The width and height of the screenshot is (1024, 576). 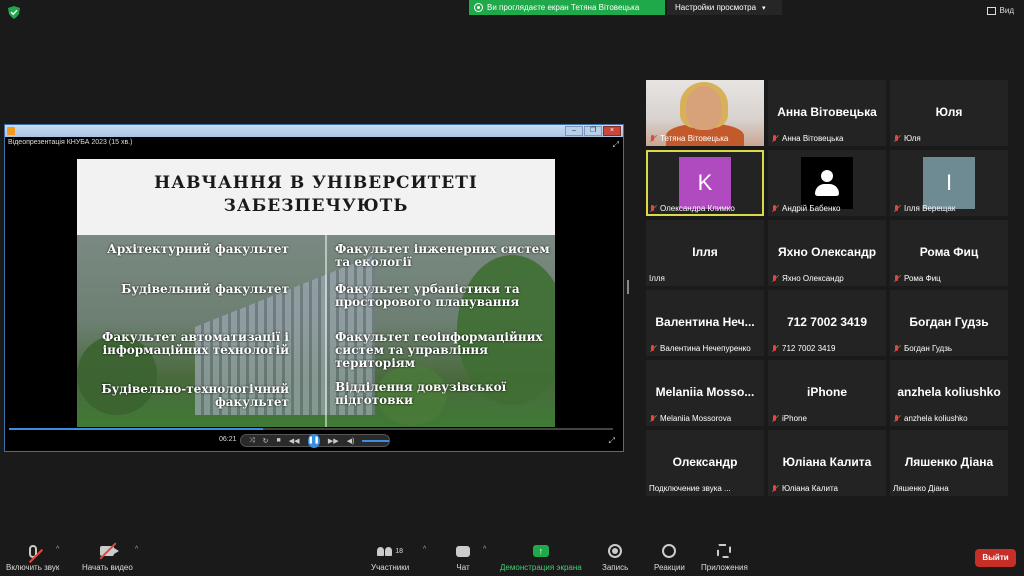 I want to click on share-banner-text: Ви проглядаєте екран Тетяна Вітовецька, so click(x=563, y=7).